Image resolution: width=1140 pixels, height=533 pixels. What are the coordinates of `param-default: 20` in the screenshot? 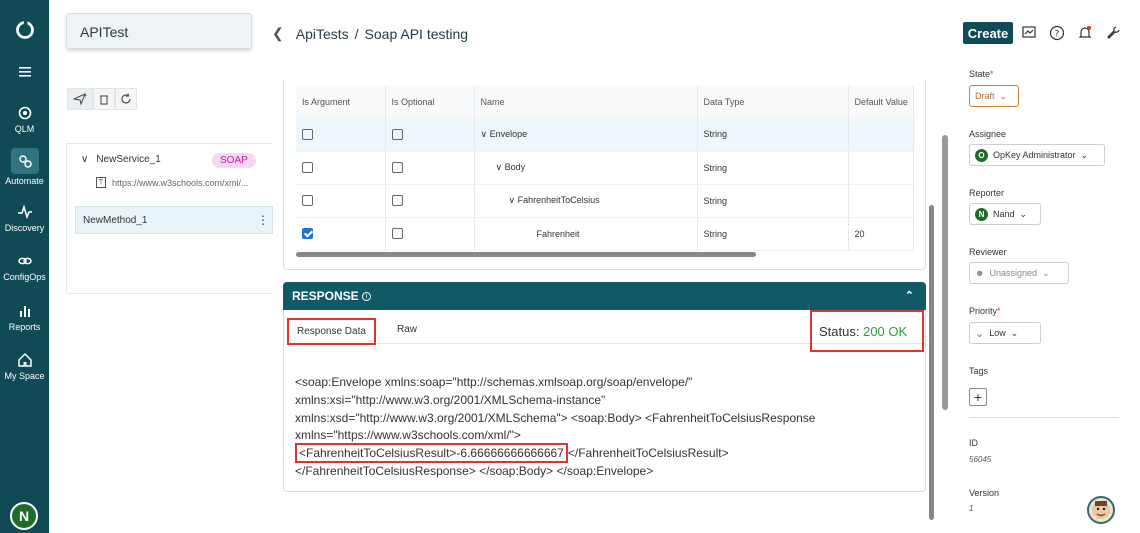 It's located at (881, 234).